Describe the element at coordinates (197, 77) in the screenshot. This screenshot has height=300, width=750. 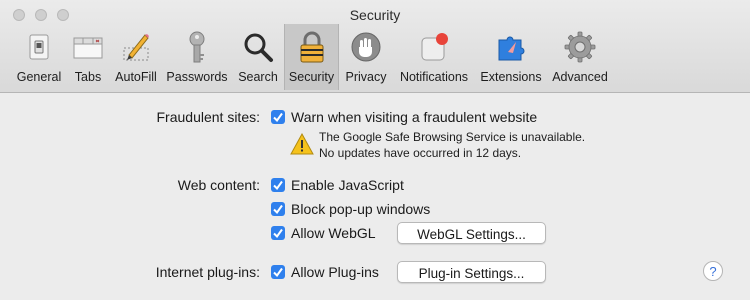
I see `tab-passwords-label: Passwords` at that location.